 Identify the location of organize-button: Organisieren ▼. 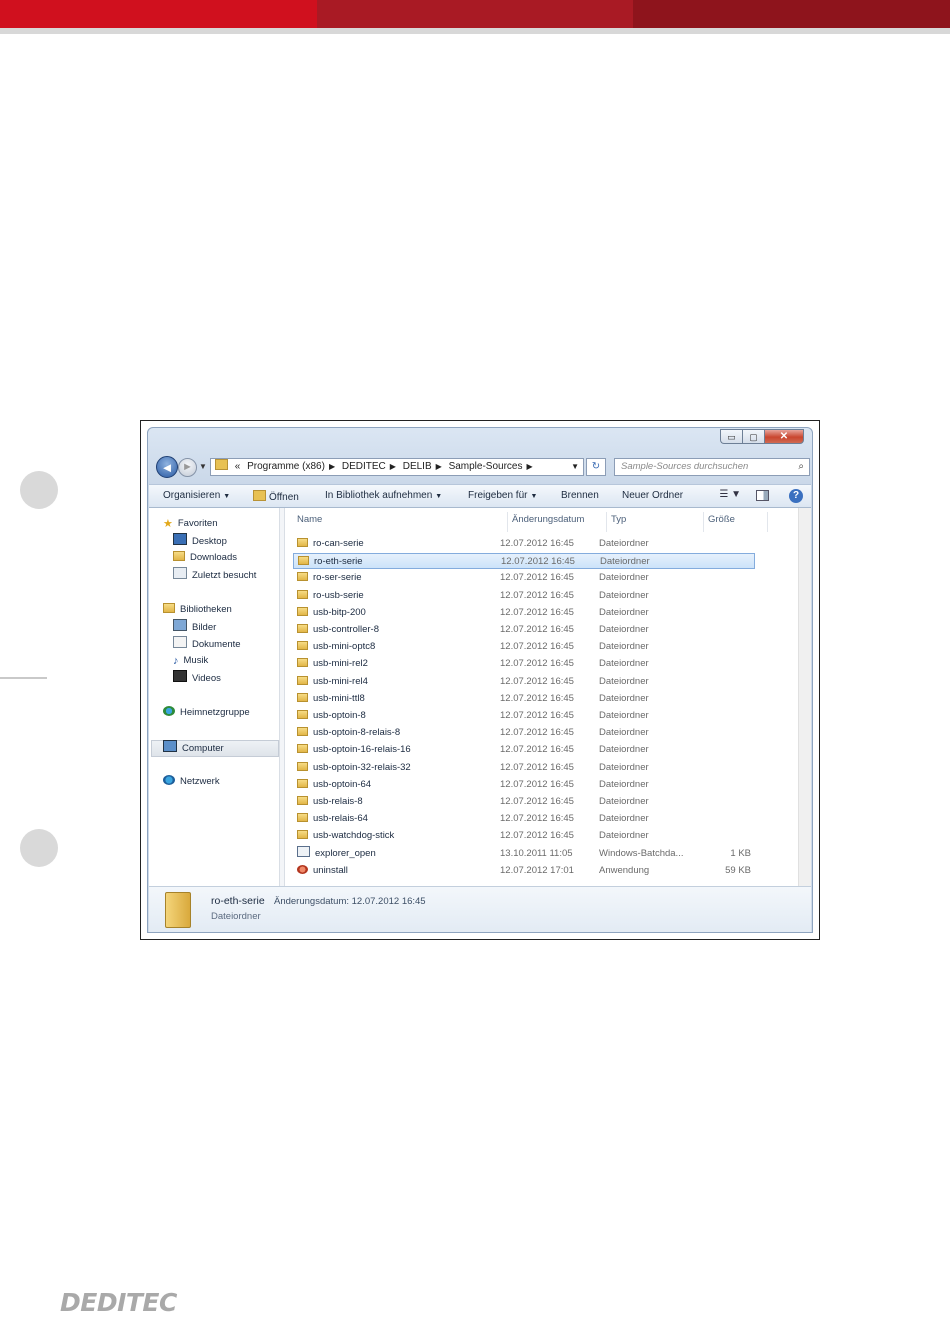
(196, 495).